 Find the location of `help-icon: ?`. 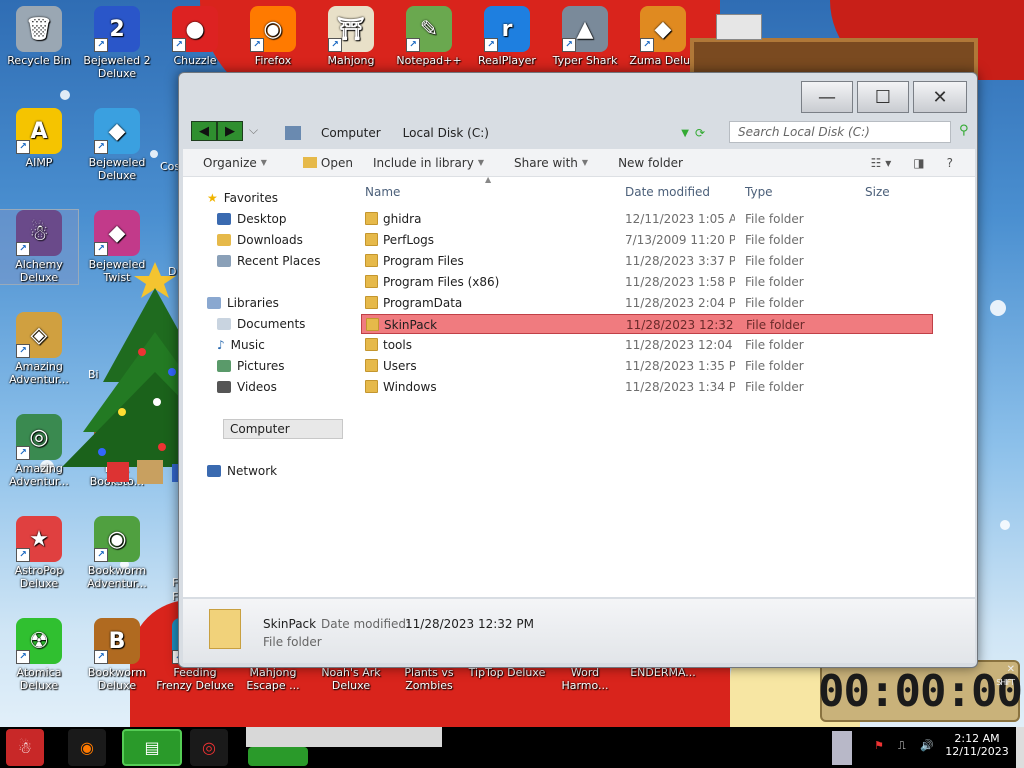

help-icon: ? is located at coordinates (950, 163).